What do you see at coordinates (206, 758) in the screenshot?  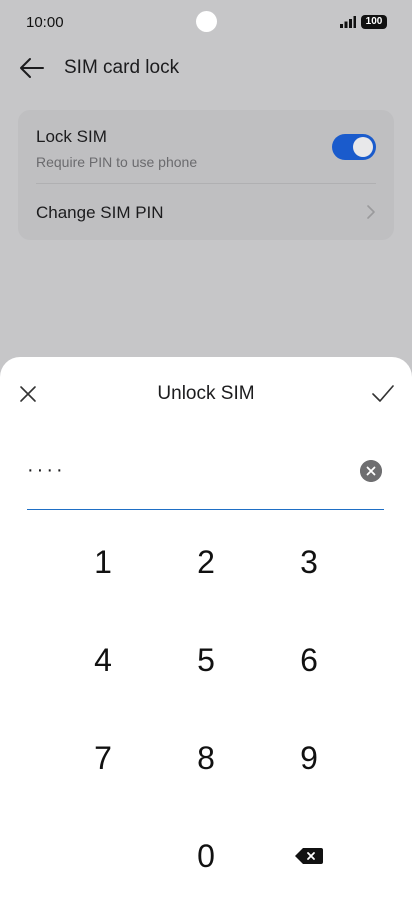 I see `key-8: 8` at bounding box center [206, 758].